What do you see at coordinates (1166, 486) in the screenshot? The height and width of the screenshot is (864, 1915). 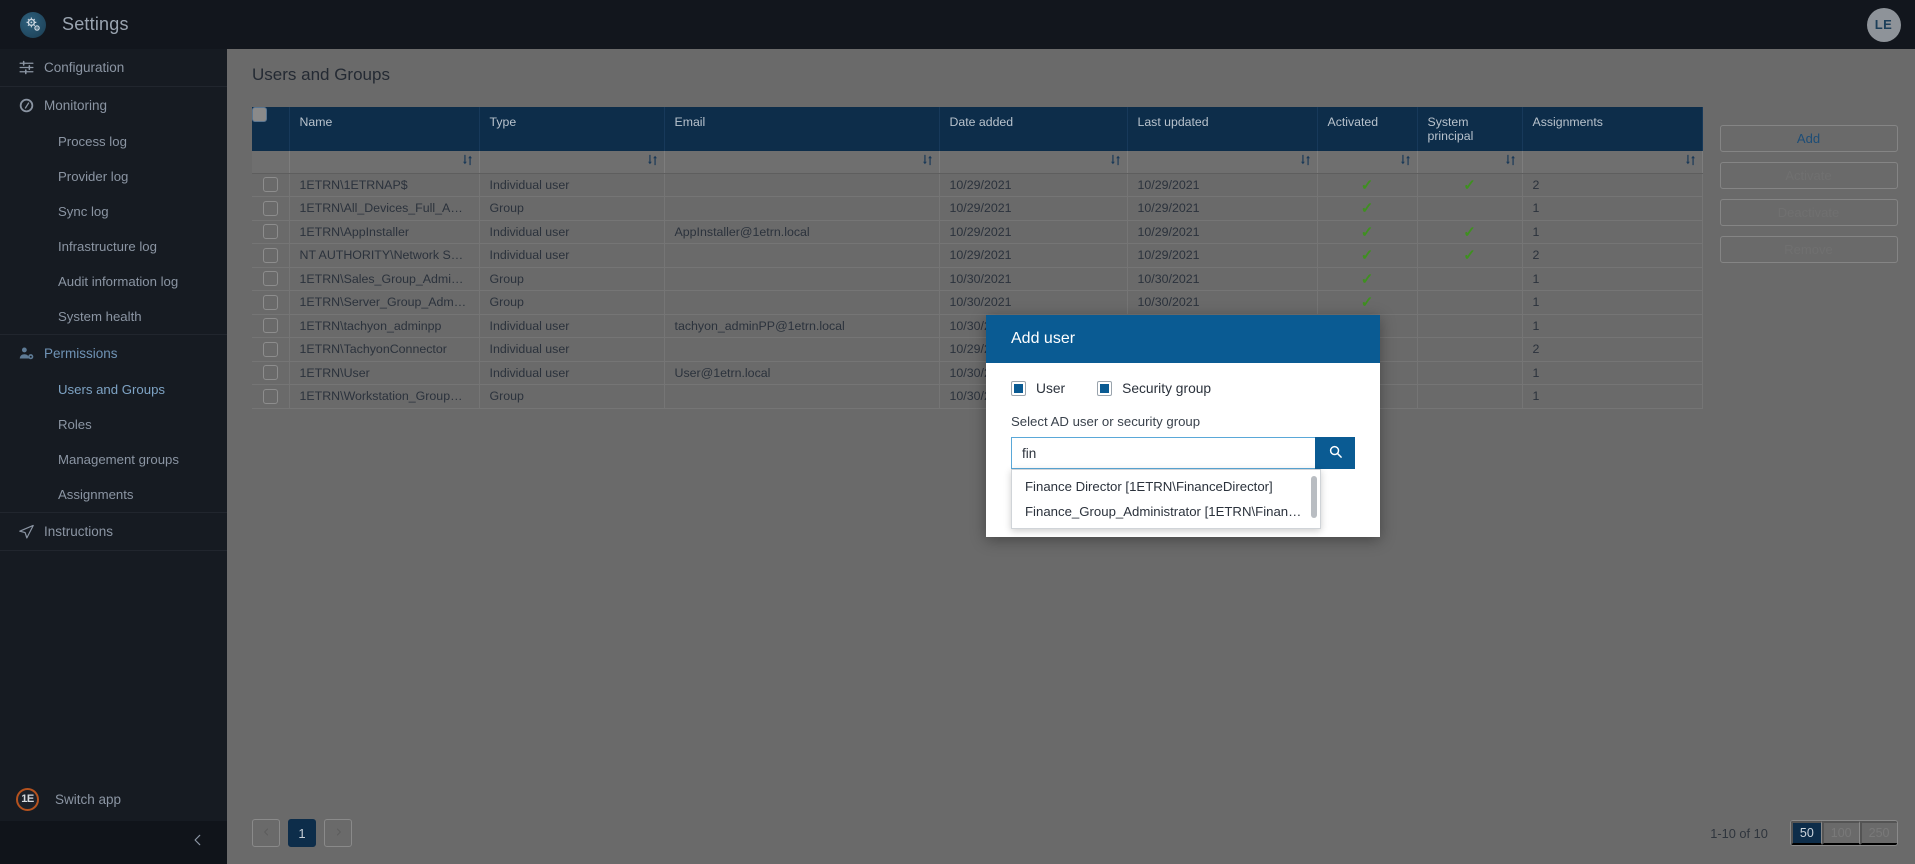 I see `suggestion-item: Finance Director [1ETRN\FinanceDirector]` at bounding box center [1166, 486].